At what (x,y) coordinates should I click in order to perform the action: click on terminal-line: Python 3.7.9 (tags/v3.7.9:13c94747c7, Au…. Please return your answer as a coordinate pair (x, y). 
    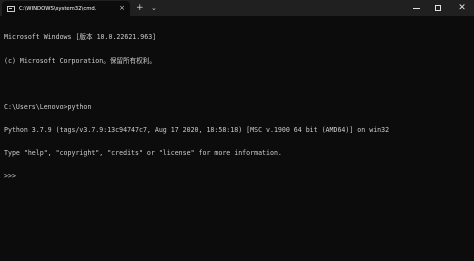
    Looking at the image, I should click on (197, 129).